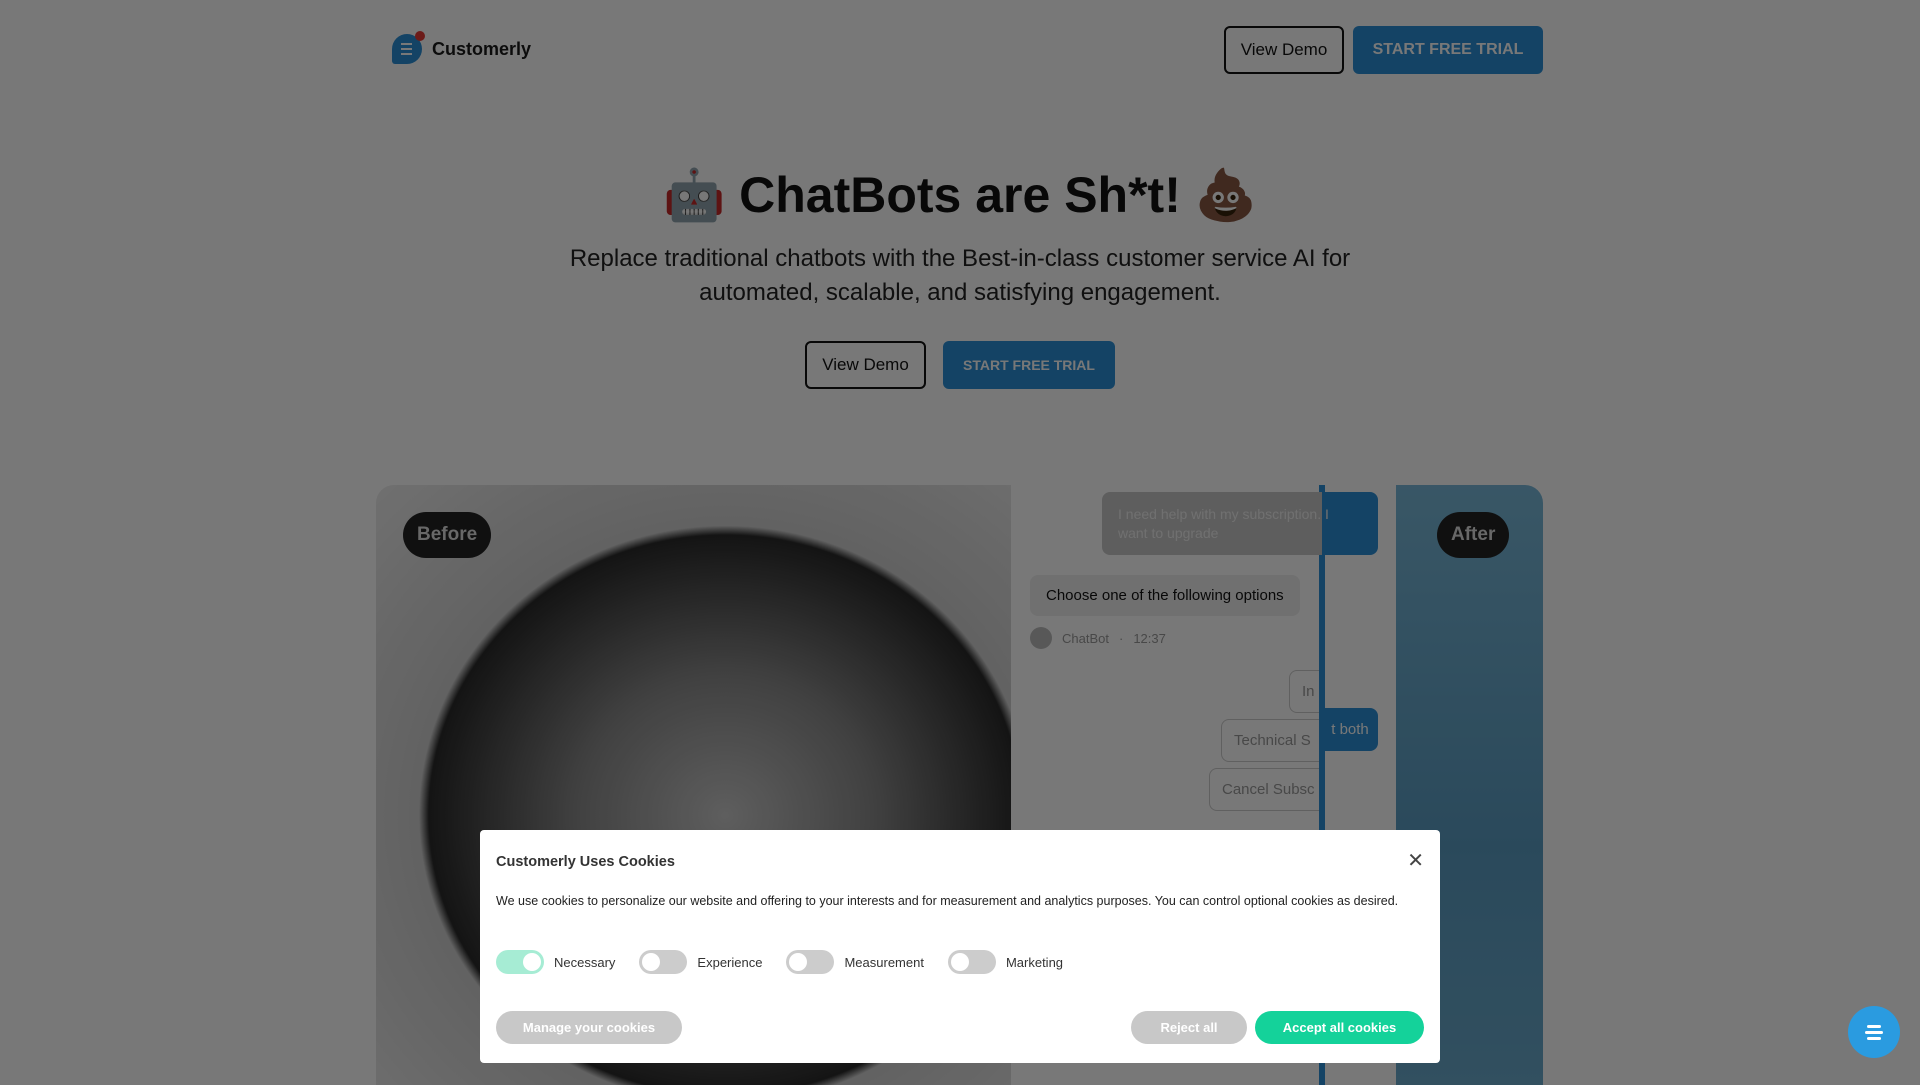 This screenshot has height=1085, width=1920. Describe the element at coordinates (589, 1027) in the screenshot. I see `manage-cookies-button: Manage your cookies` at that location.